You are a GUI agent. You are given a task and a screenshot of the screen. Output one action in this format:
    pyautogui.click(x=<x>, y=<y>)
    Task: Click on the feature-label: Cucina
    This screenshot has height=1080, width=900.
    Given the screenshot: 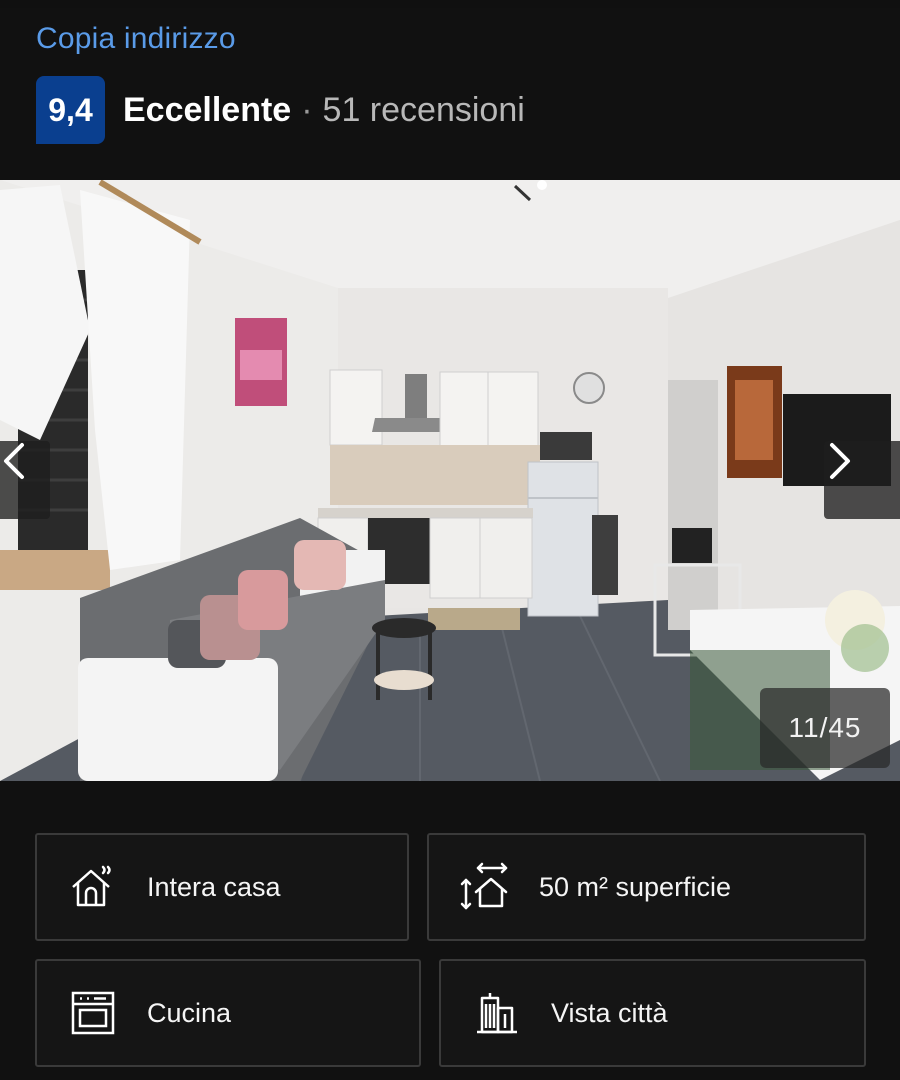 What is the action you would take?
    pyautogui.click(x=189, y=1012)
    